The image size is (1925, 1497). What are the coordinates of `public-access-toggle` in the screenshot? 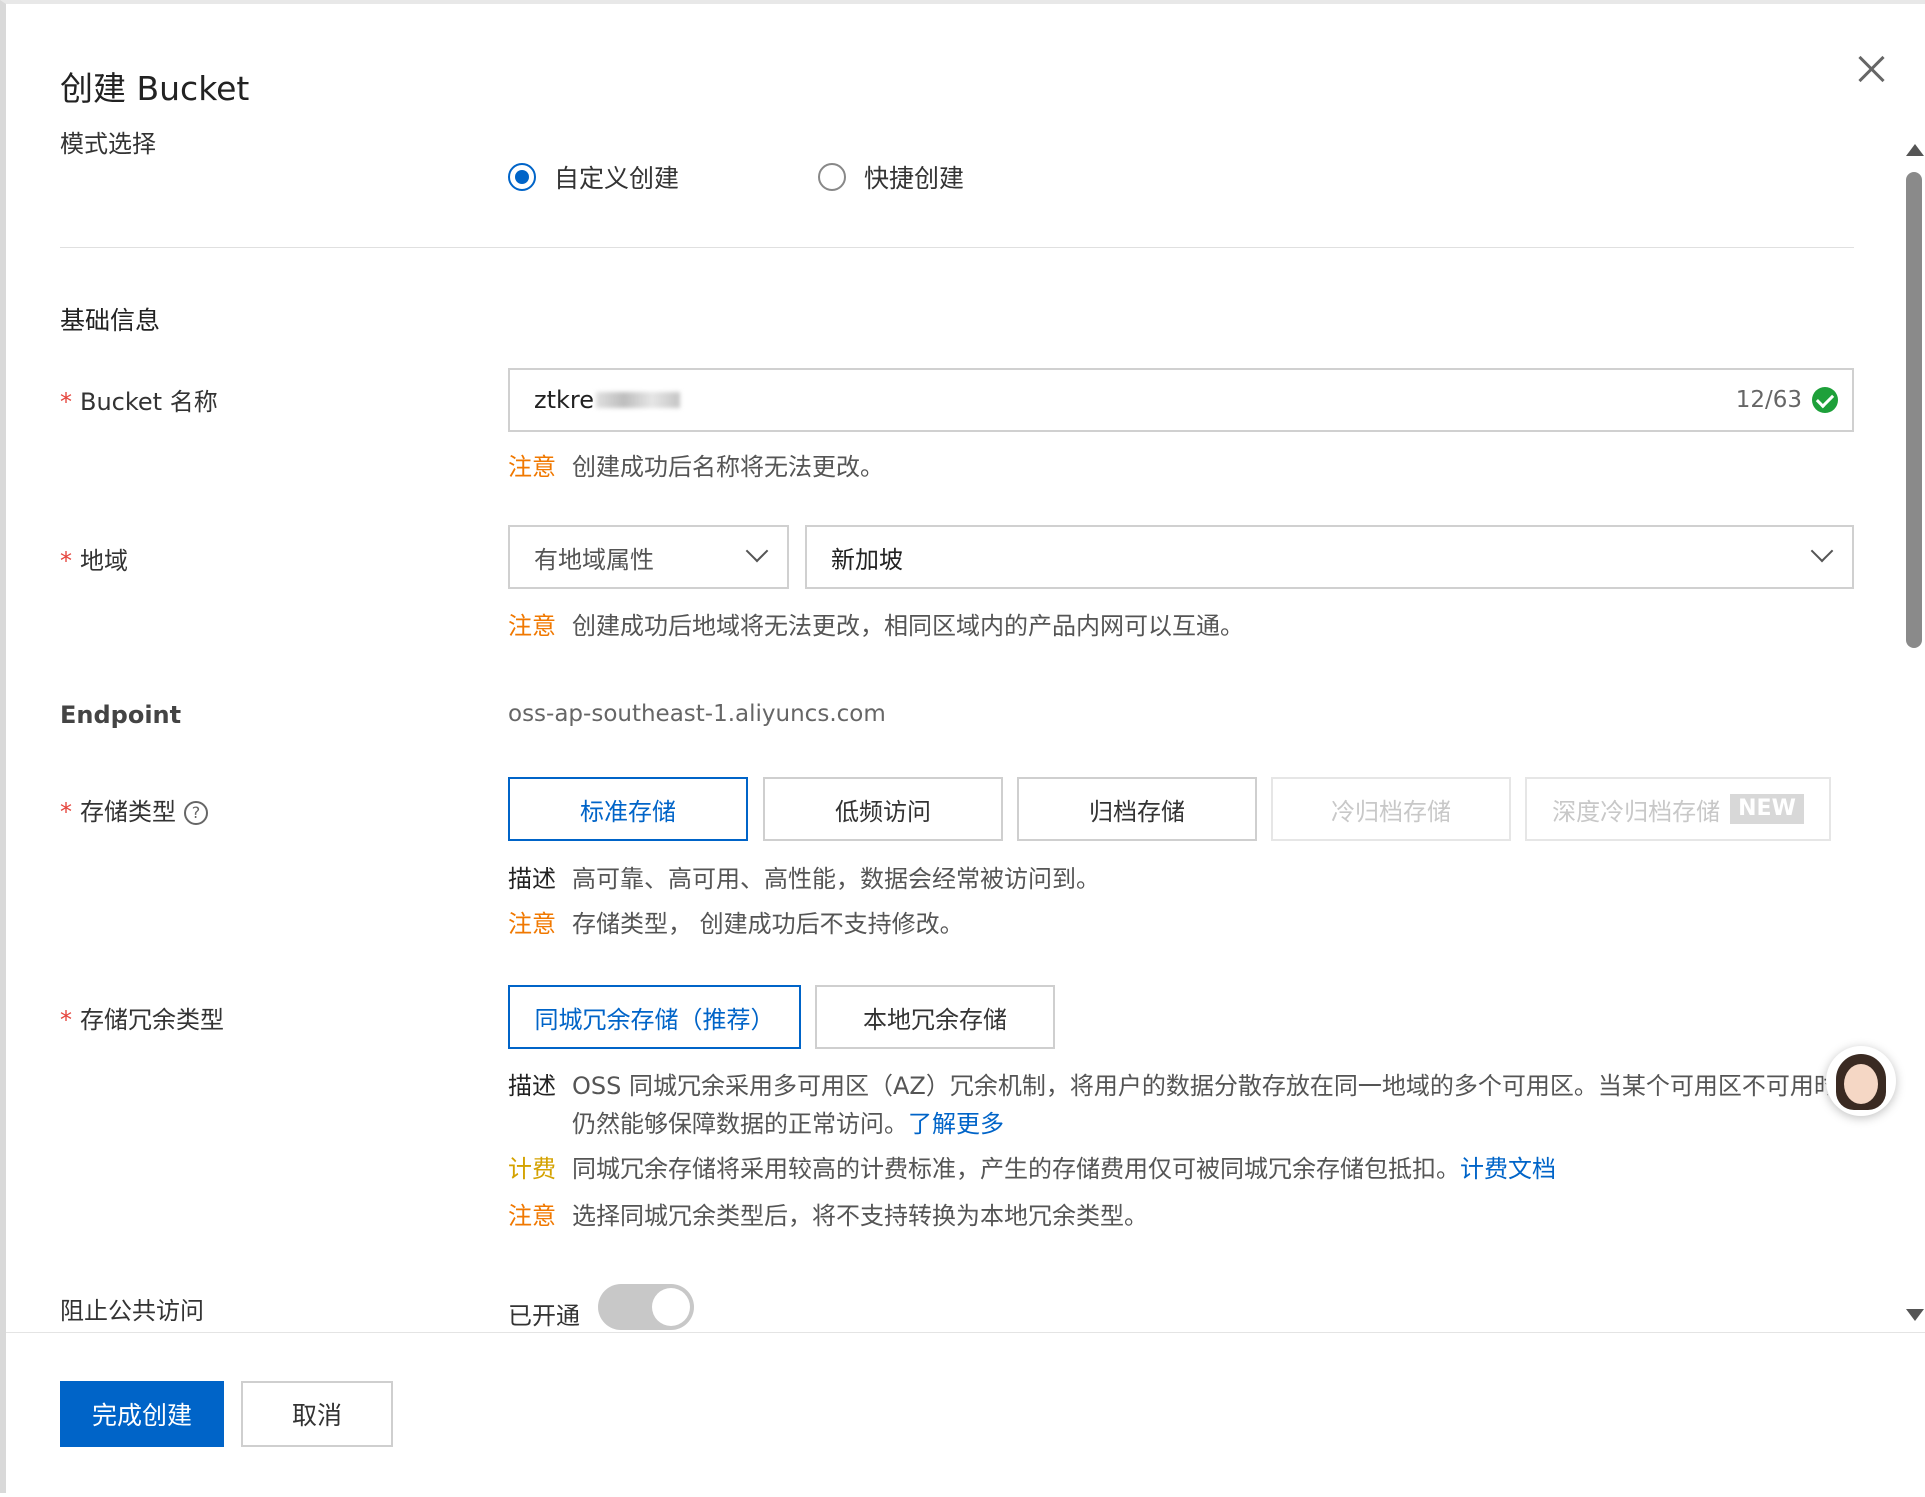 It's located at (646, 1307).